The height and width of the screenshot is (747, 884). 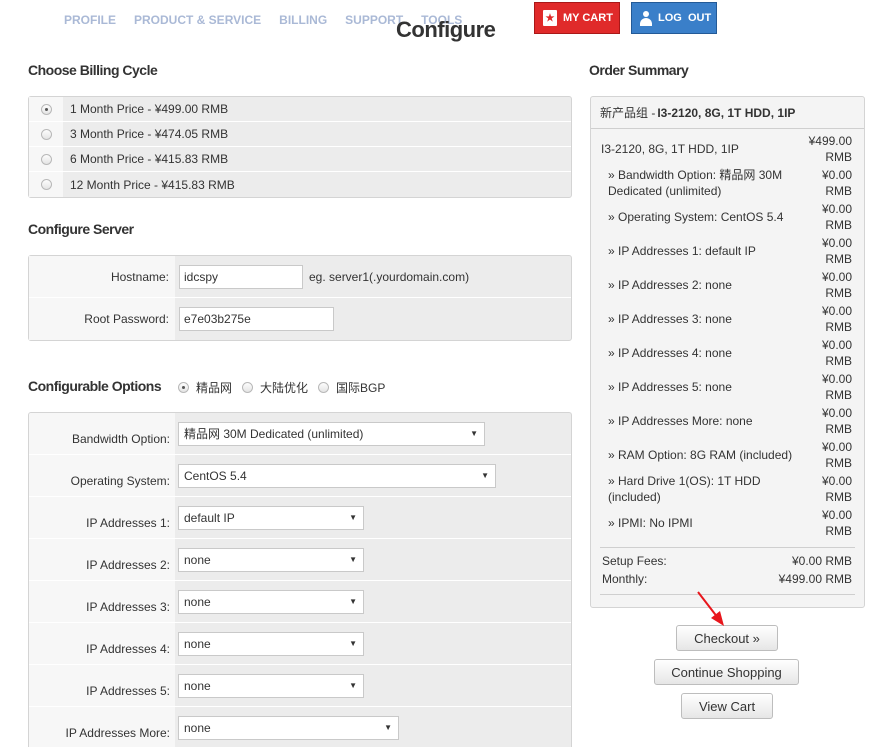 What do you see at coordinates (588, 18) in the screenshot?
I see `my-cart-label: MY CART` at bounding box center [588, 18].